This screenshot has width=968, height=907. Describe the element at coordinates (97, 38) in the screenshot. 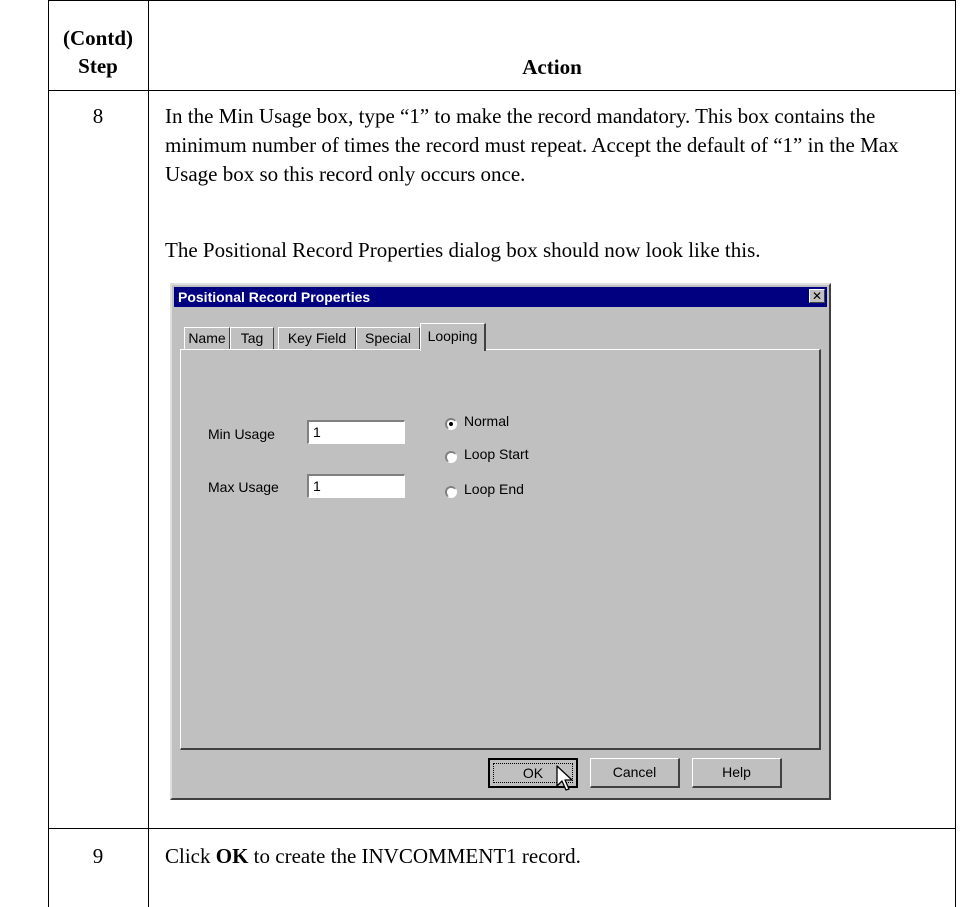

I see `step-header-line1: (Contd)` at that location.